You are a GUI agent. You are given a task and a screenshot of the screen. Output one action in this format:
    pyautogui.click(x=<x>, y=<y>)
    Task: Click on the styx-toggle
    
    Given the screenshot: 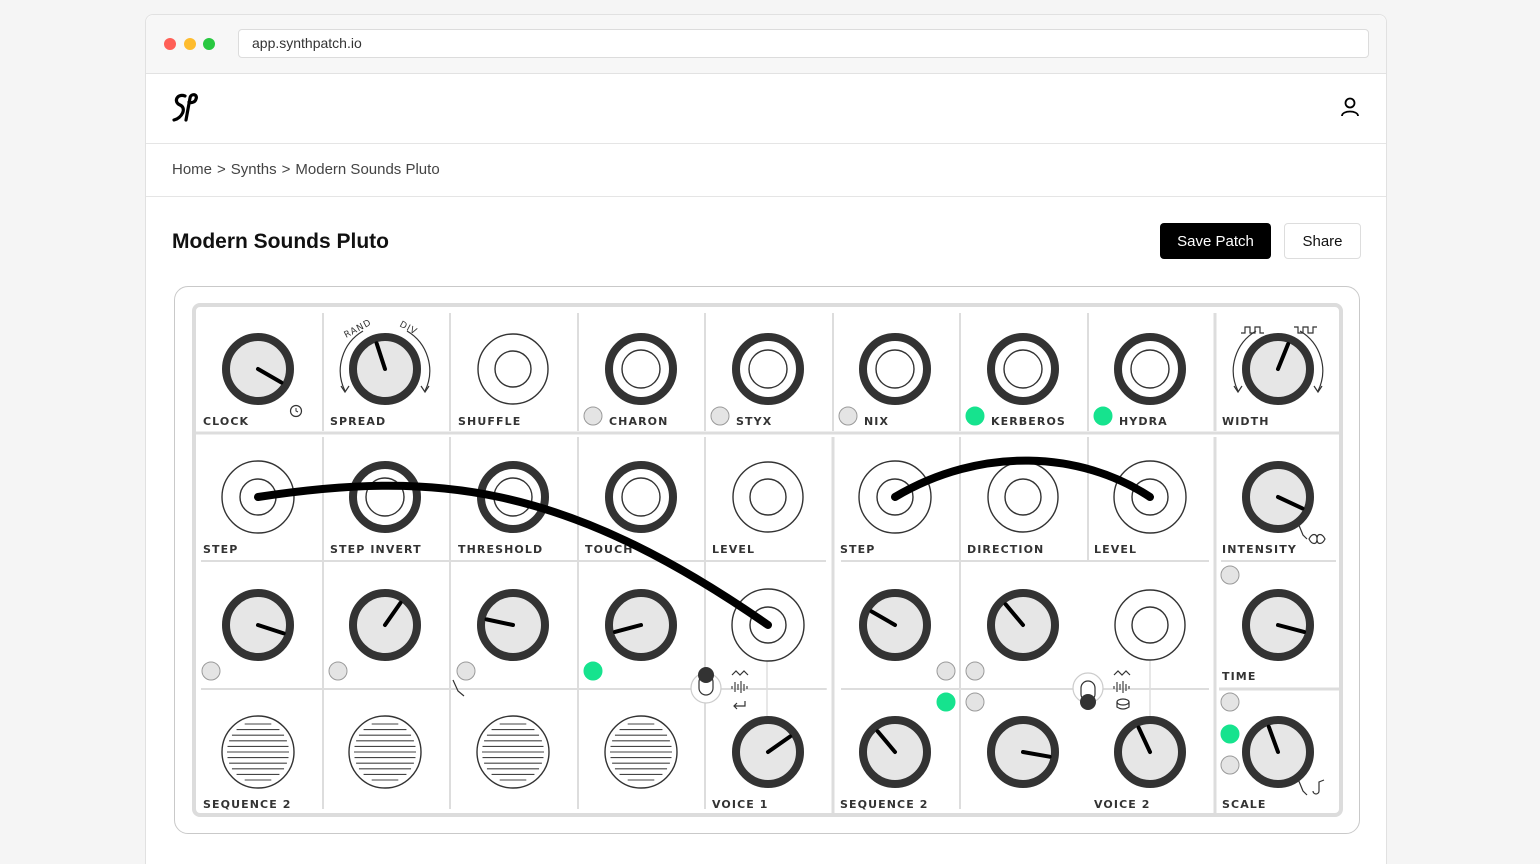 What is the action you would take?
    pyautogui.click(x=720, y=416)
    